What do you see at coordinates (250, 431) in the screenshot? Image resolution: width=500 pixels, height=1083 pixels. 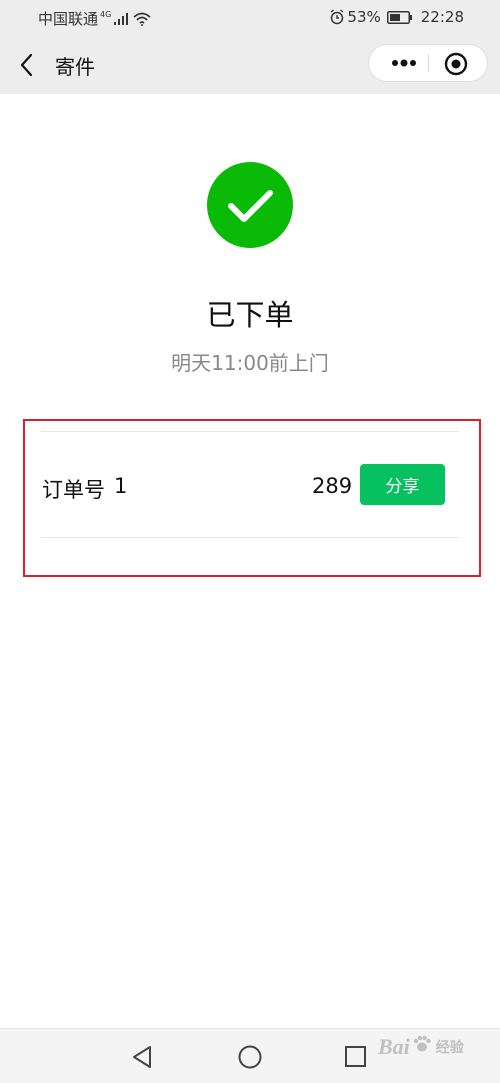 I see `divider-top` at bounding box center [250, 431].